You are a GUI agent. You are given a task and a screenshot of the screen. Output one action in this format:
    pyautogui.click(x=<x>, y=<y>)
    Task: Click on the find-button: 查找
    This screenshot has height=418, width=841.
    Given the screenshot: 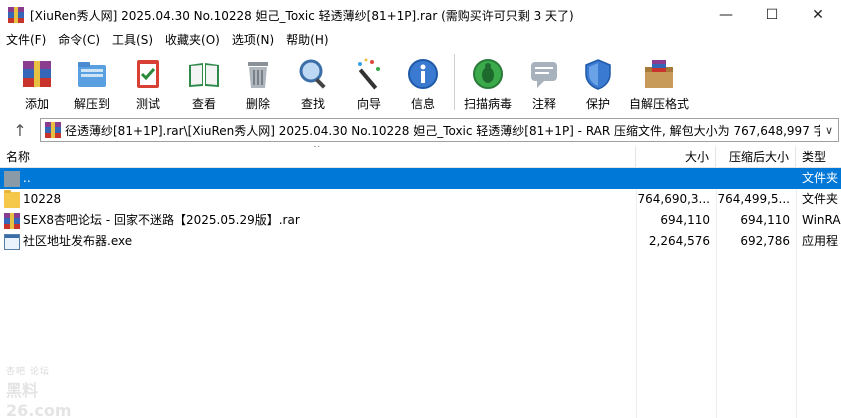 What is the action you would take?
    pyautogui.click(x=313, y=82)
    